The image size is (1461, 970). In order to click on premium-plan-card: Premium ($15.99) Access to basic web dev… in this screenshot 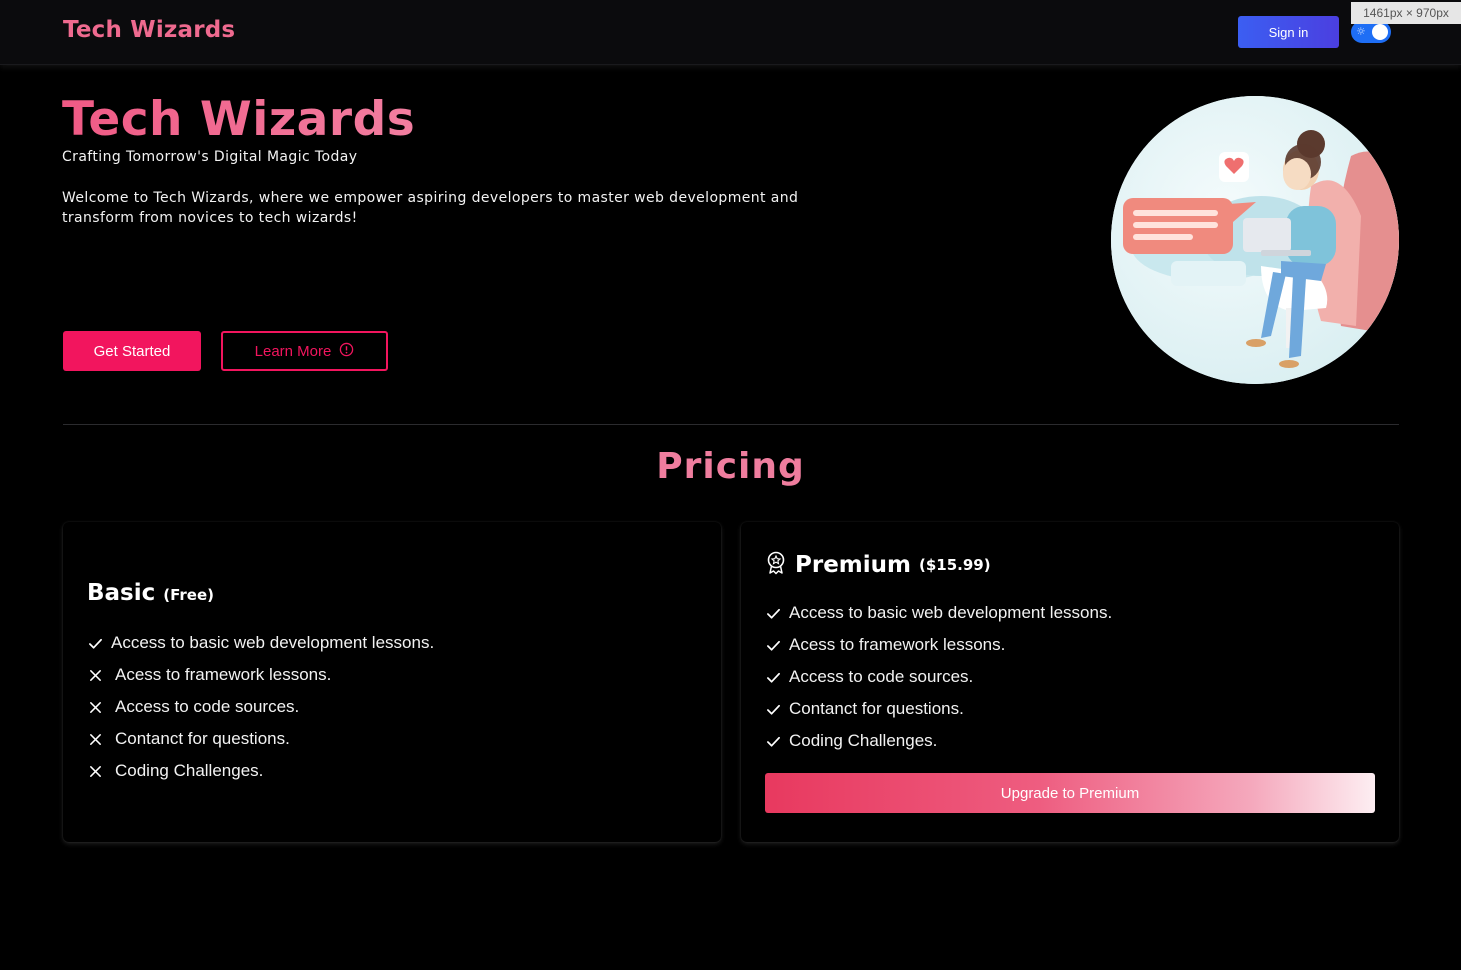, I will do `click(1070, 682)`.